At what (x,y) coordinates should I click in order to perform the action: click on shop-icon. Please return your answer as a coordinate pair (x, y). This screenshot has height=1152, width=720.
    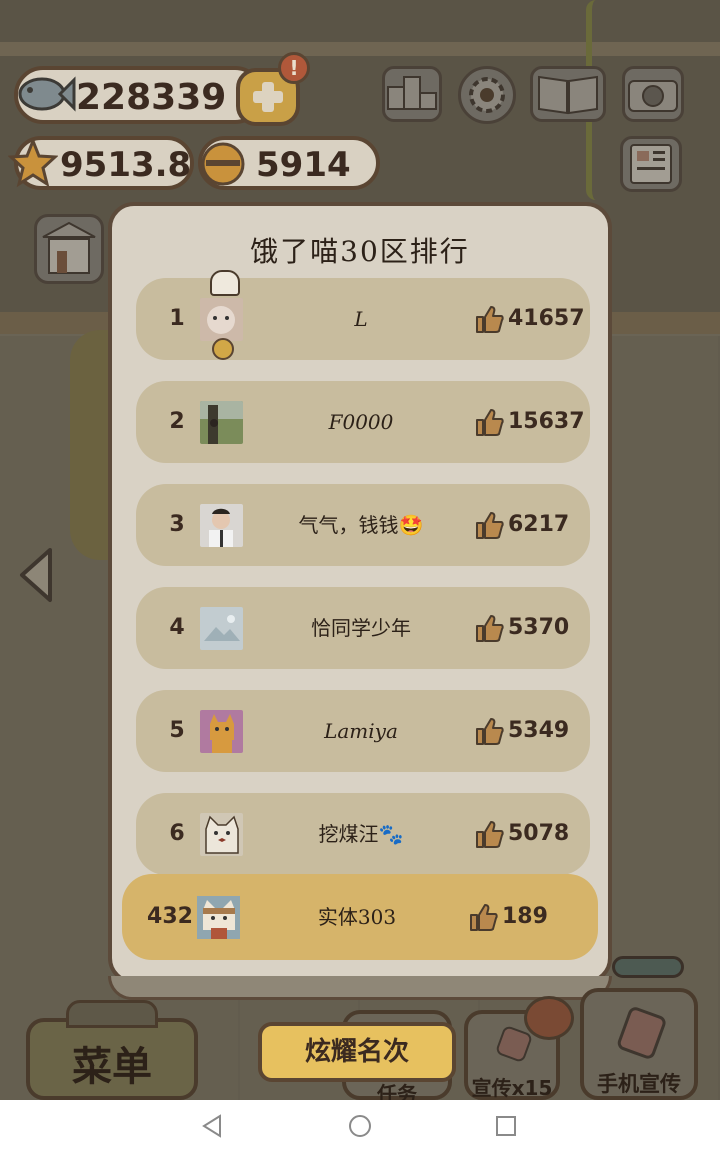
    Looking at the image, I should click on (69, 247).